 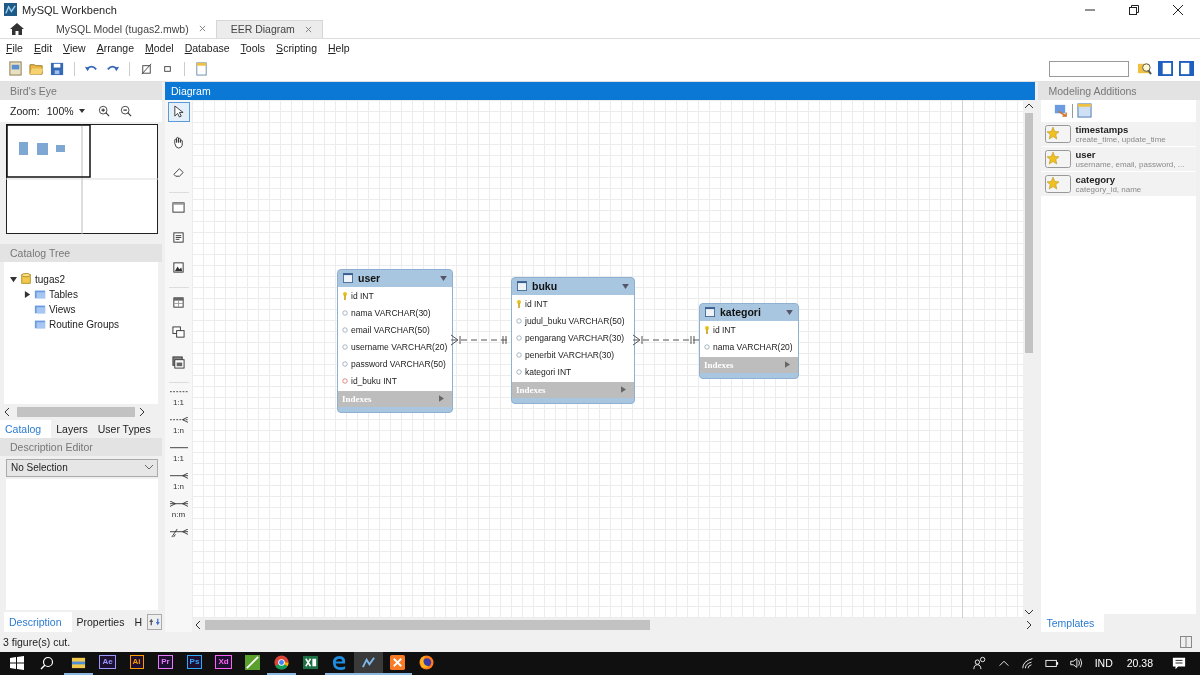 What do you see at coordinates (107, 663) in the screenshot?
I see `taskbar-app: Ae` at bounding box center [107, 663].